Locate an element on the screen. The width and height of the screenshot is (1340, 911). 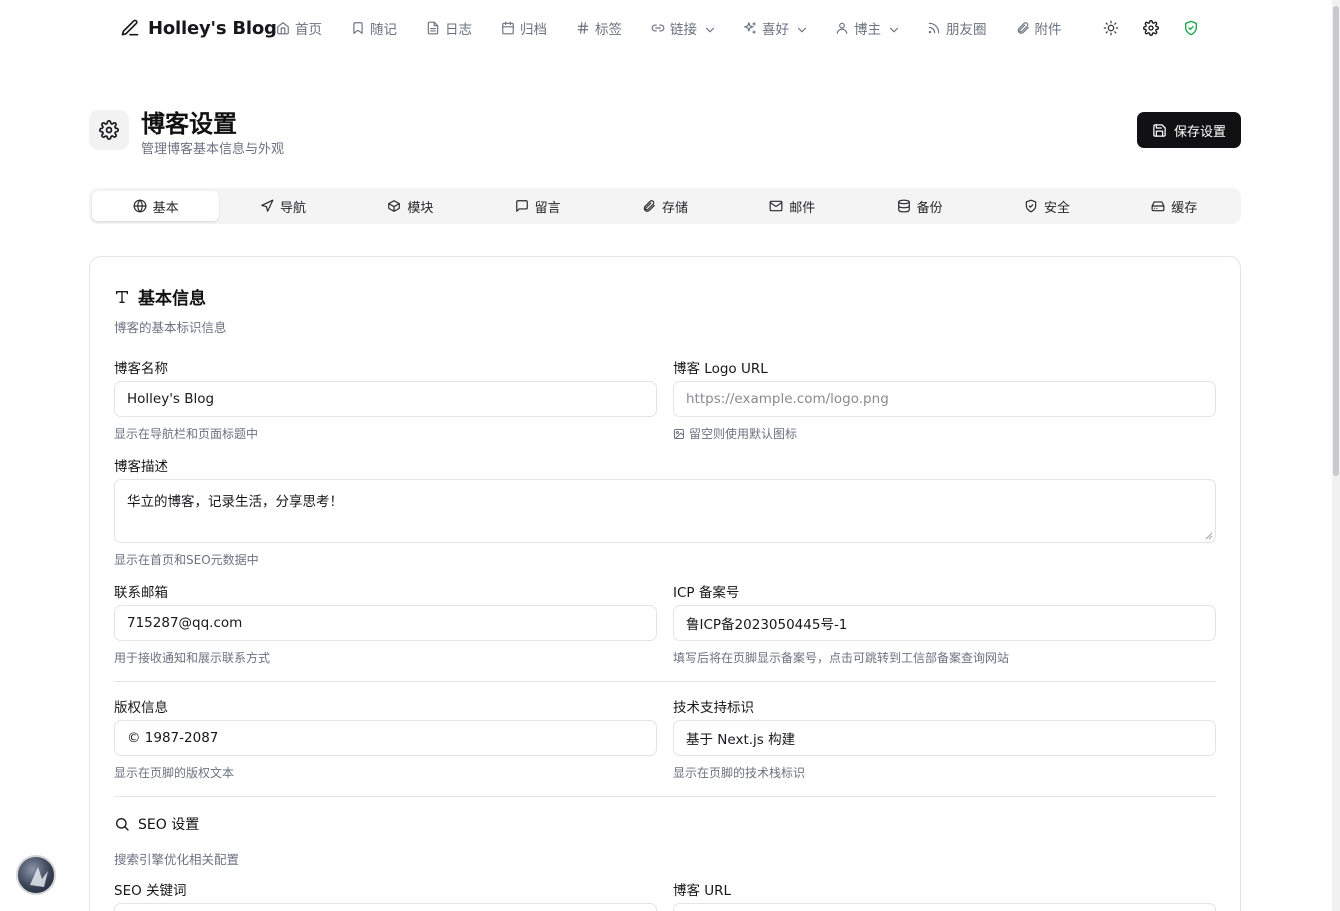
calendar-icon is located at coordinates (508, 28).